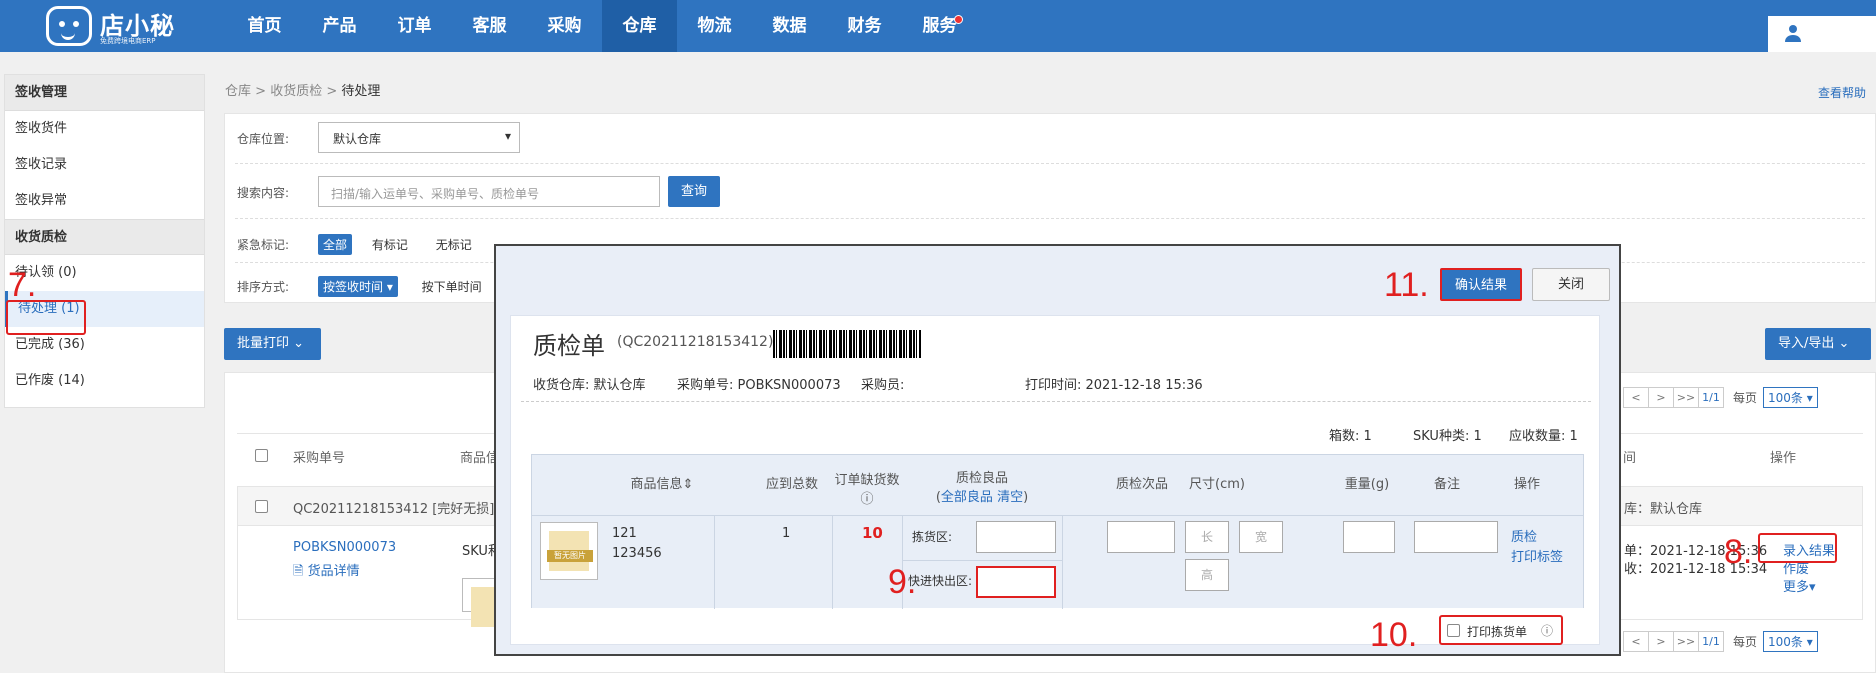  What do you see at coordinates (1369, 537) in the screenshot?
I see `weight-input` at bounding box center [1369, 537].